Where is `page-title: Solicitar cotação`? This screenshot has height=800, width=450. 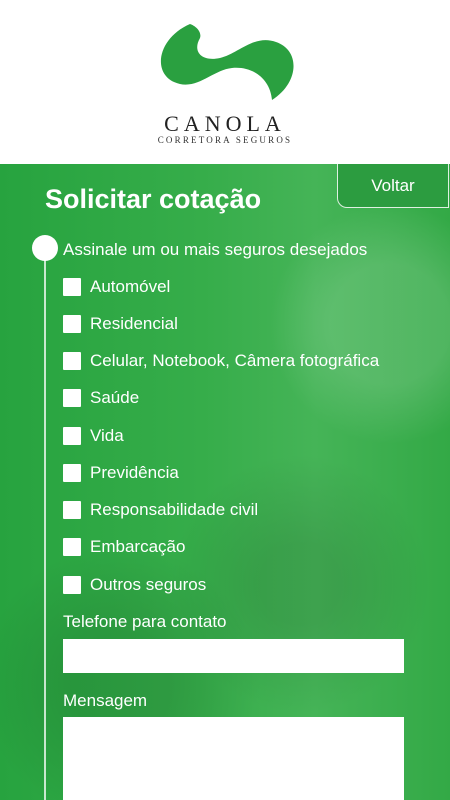
page-title: Solicitar cotação is located at coordinates (153, 199).